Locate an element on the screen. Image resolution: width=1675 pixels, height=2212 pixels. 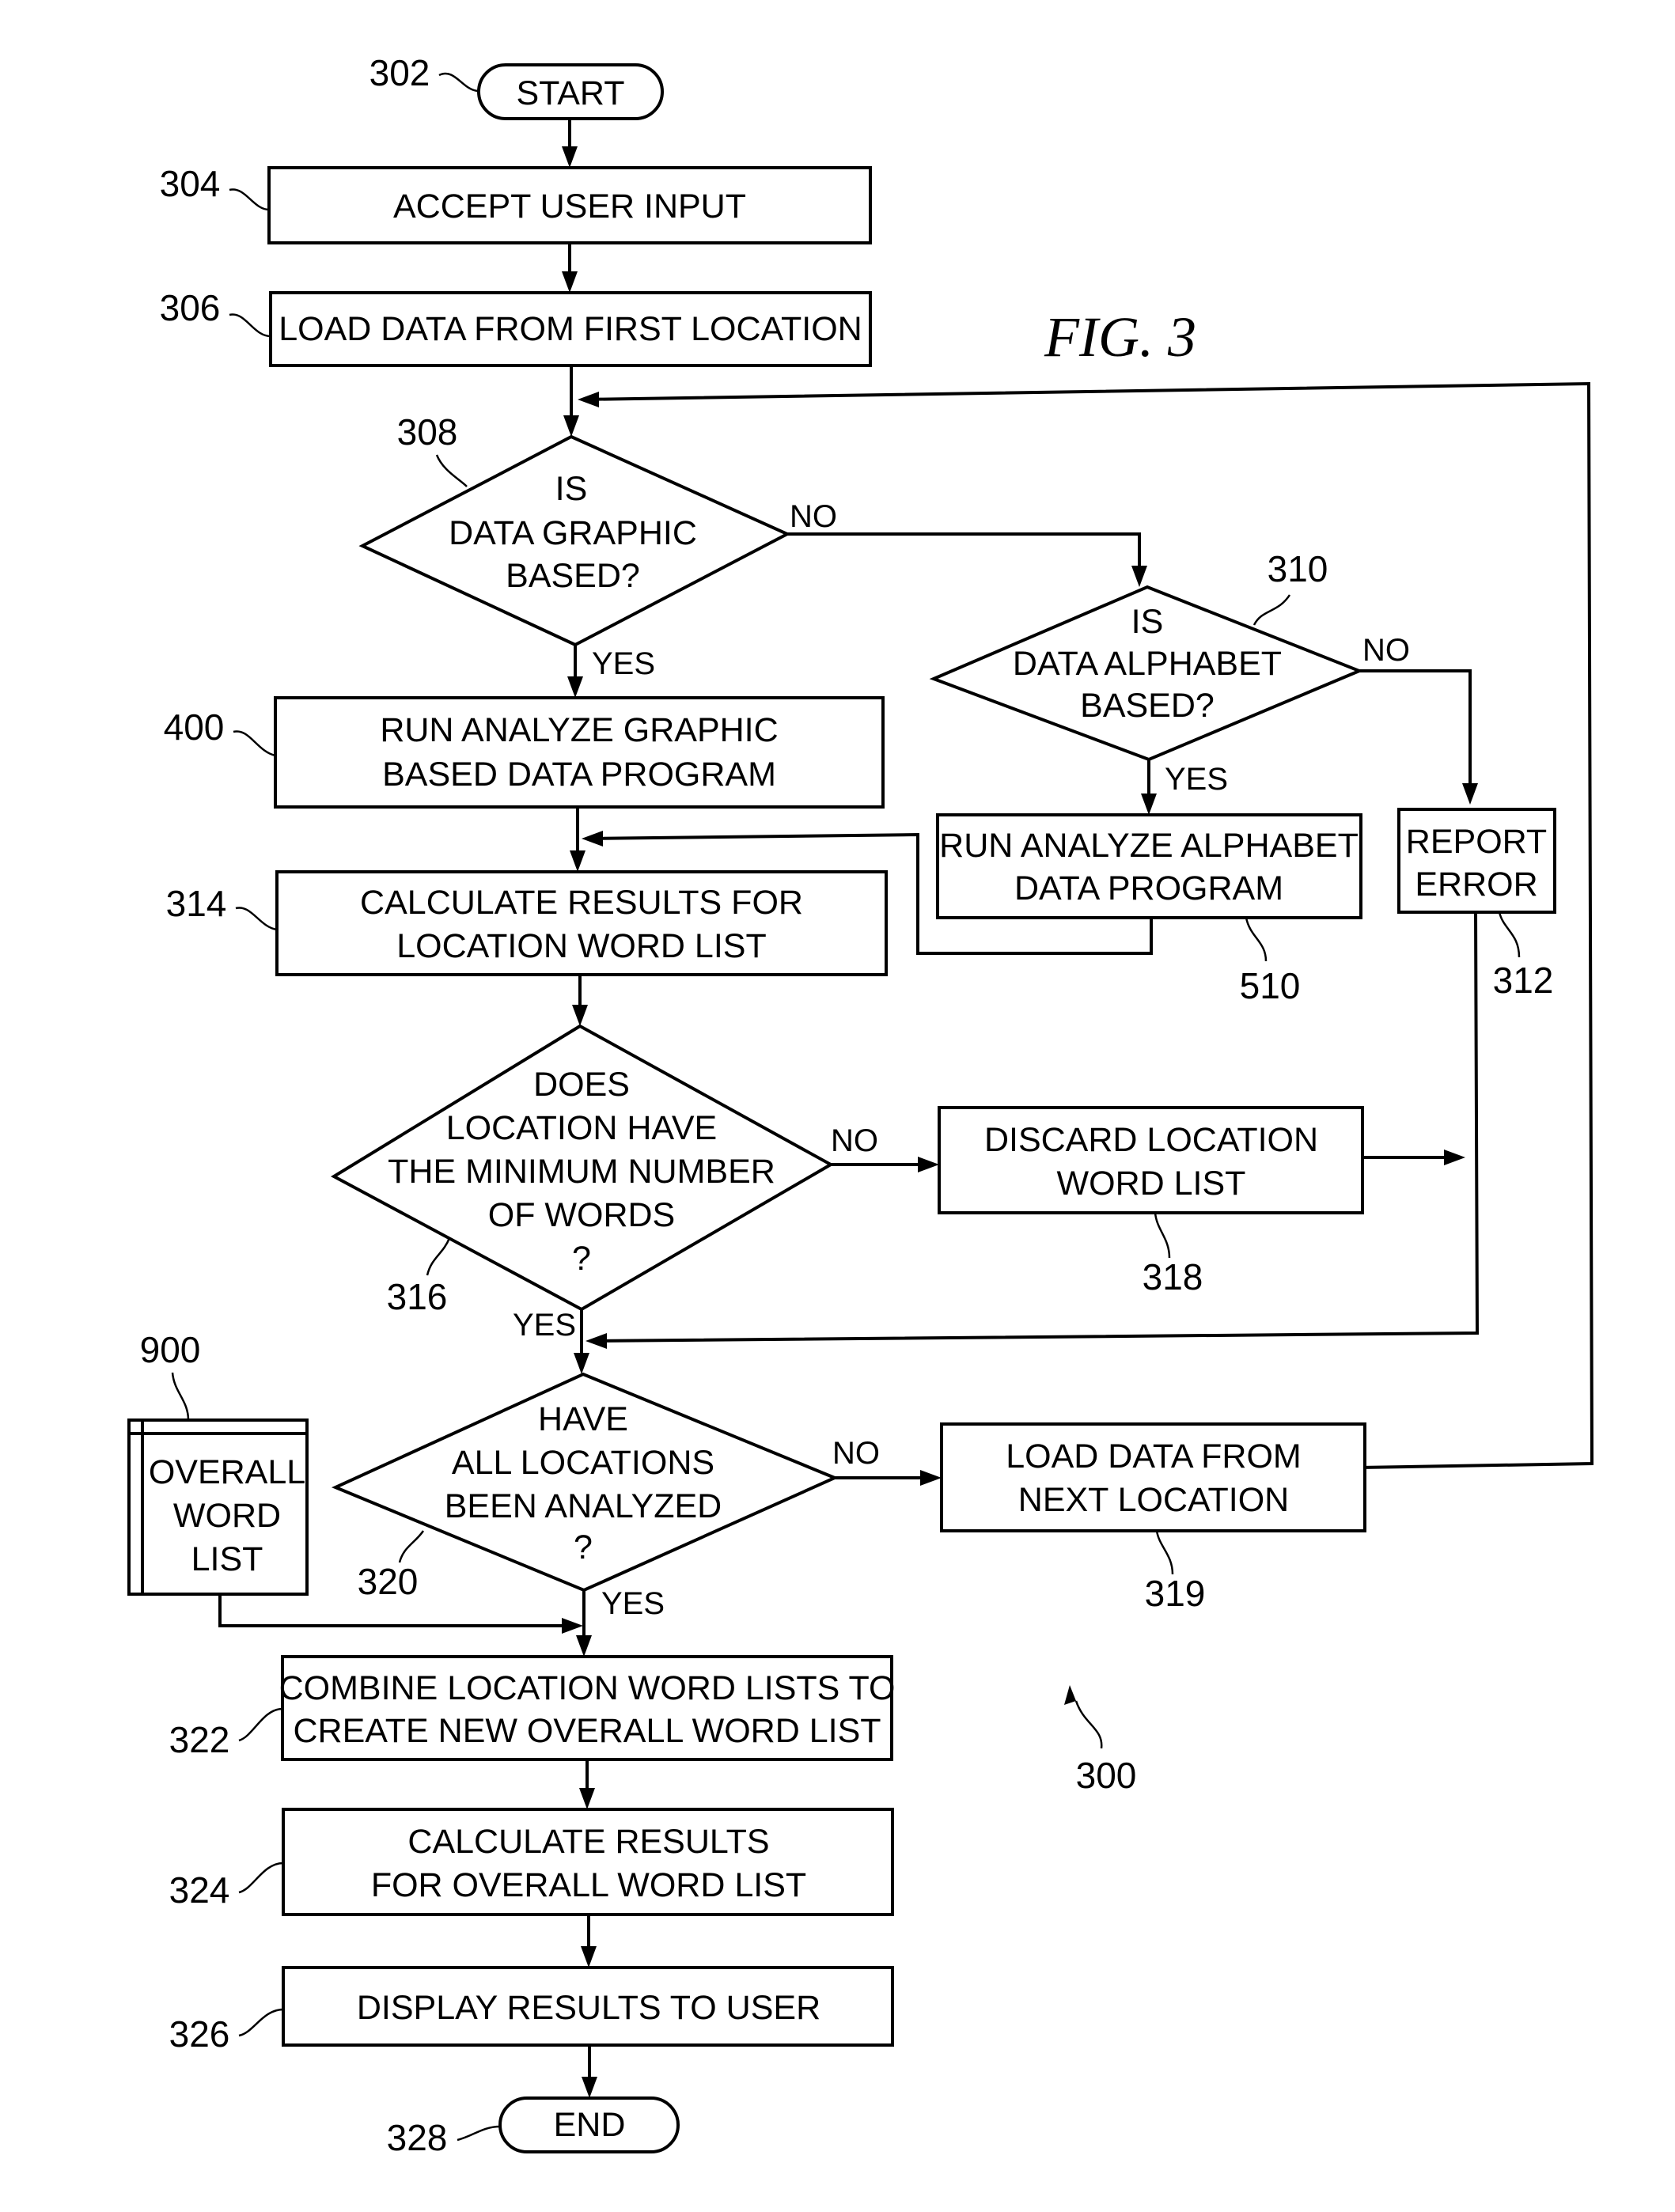
end-label: END is located at coordinates (590, 2125).